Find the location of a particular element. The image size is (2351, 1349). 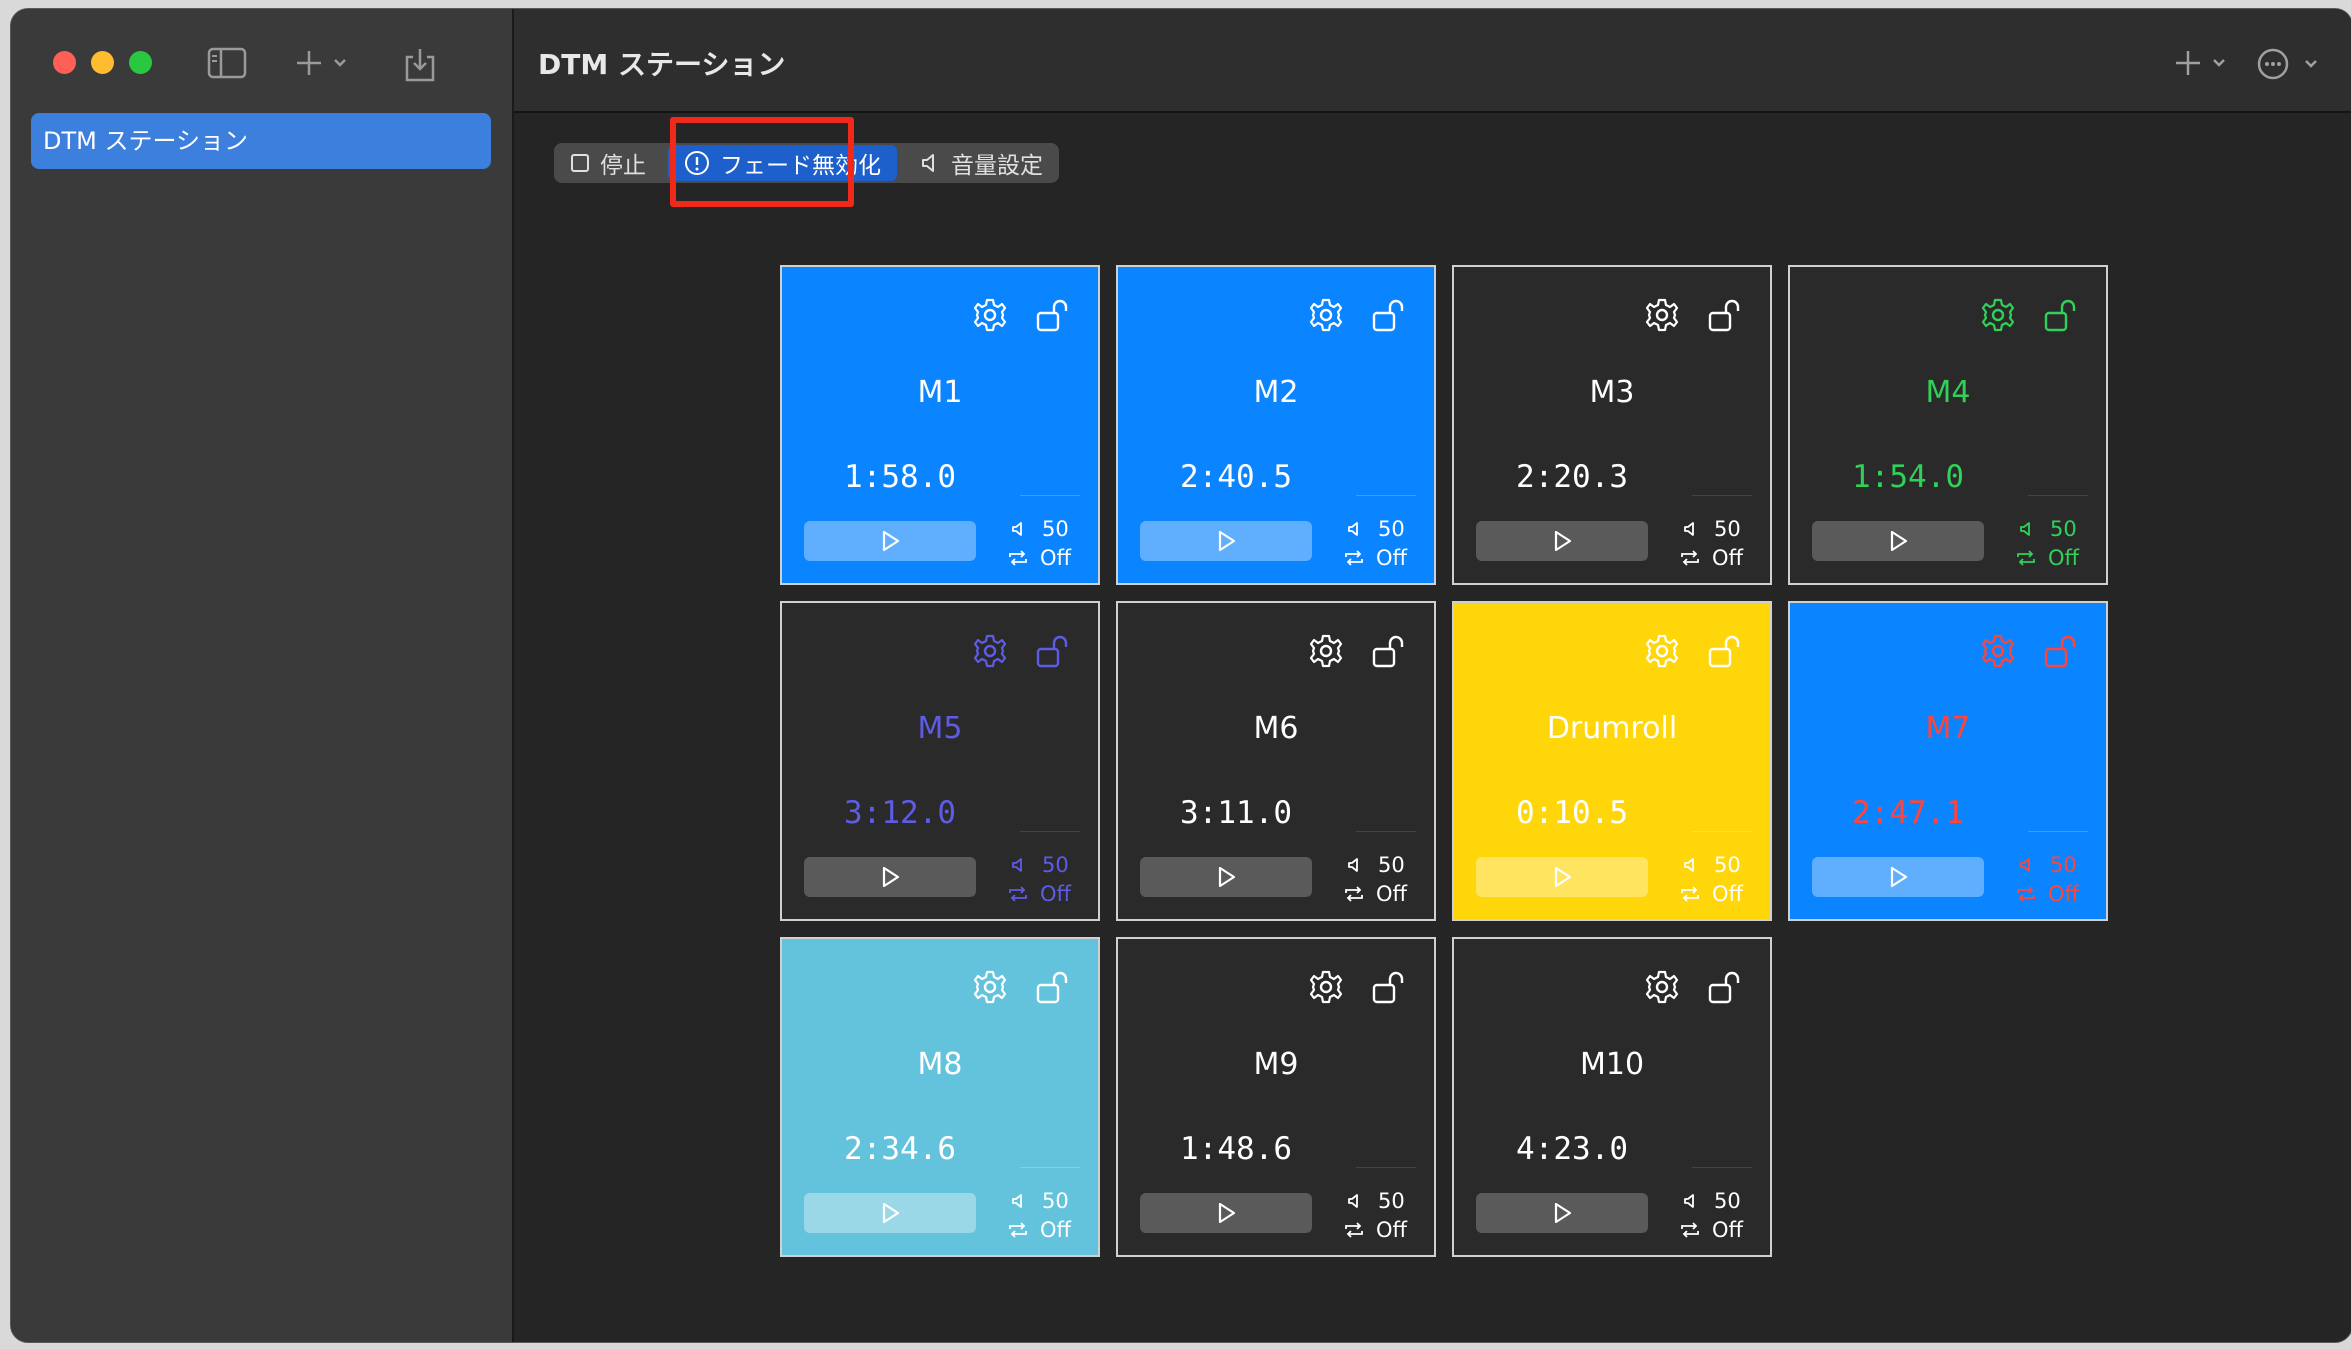

tile-title: M8 is located at coordinates (940, 1064).